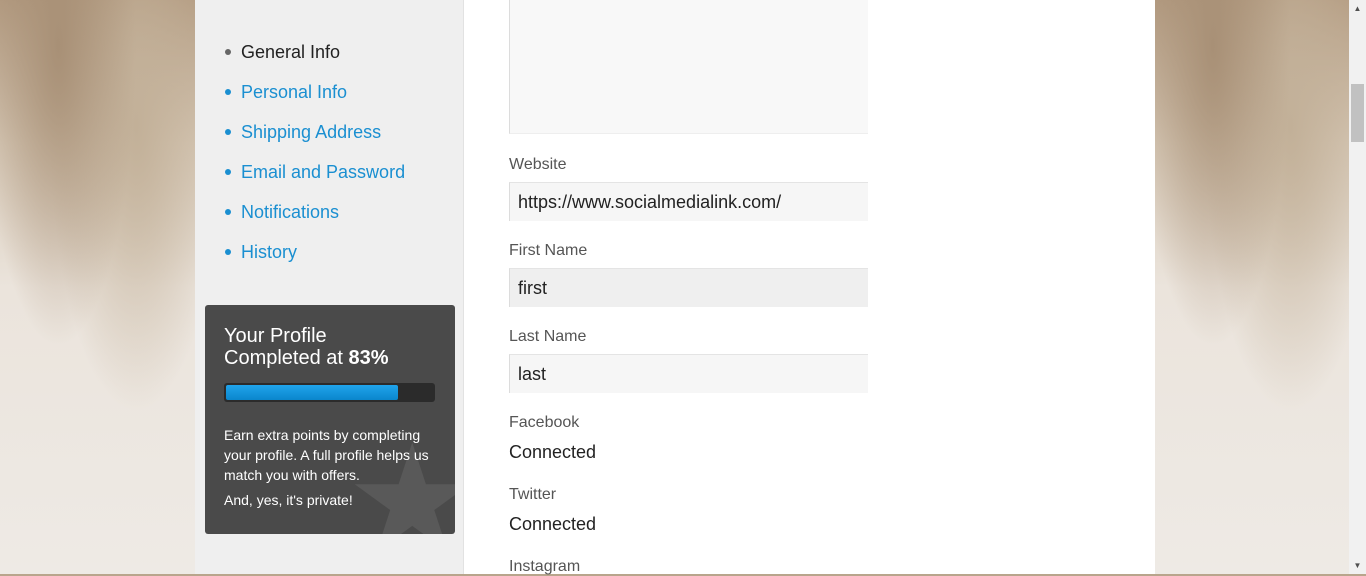 The image size is (1366, 576). I want to click on profile-title-line1: Your Profile, so click(275, 336).